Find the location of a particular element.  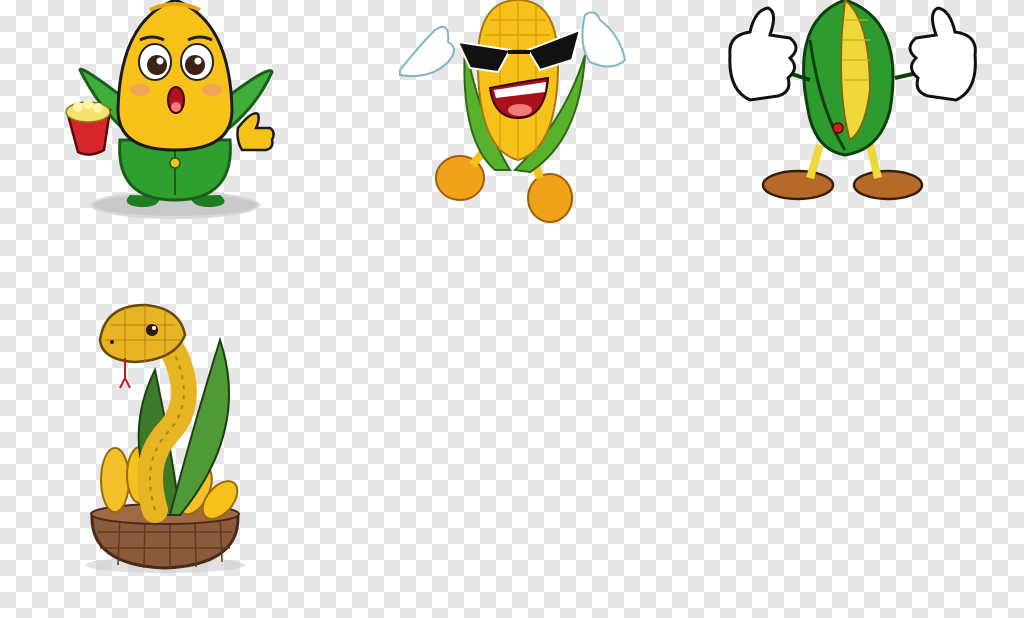

corn-mascot-sunglasses is located at coordinates (513, 111).